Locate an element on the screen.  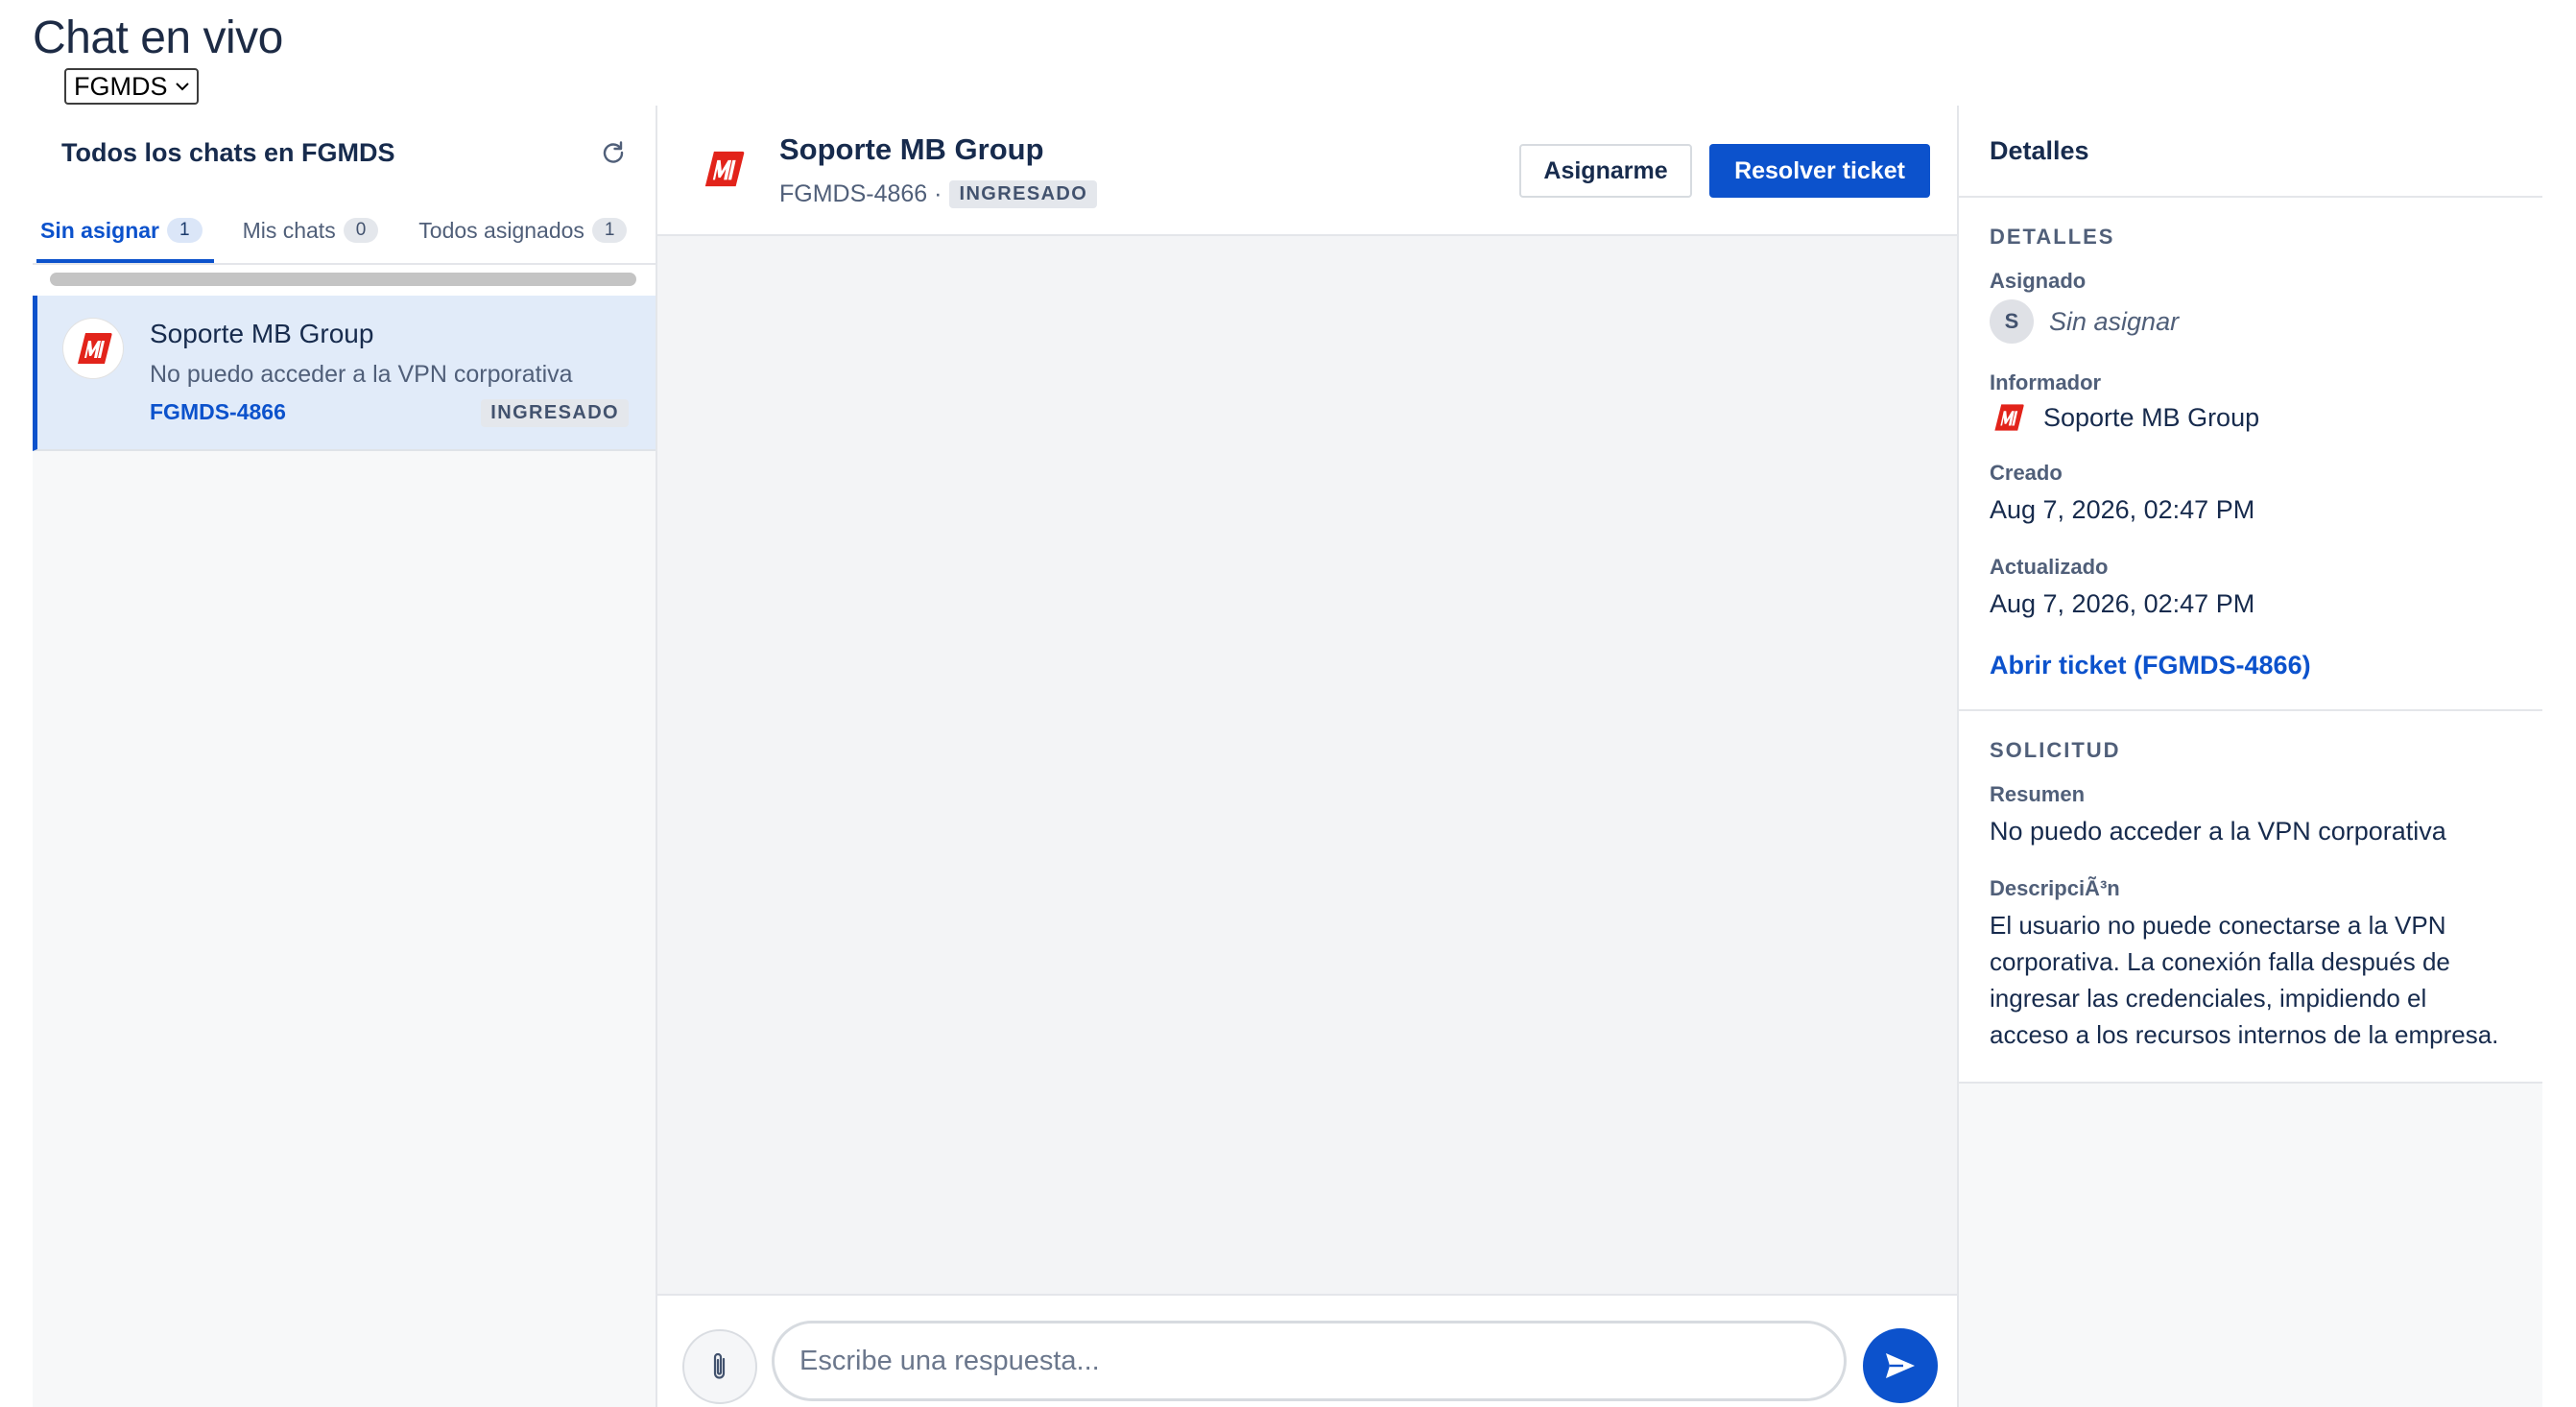
updated-value: Aug 7, 2026, 02:47 PM is located at coordinates (2122, 603).